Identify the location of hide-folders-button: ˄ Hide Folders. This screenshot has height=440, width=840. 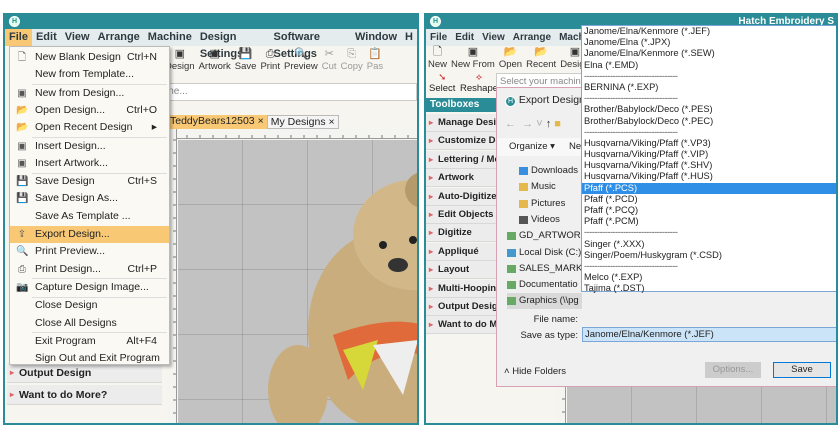
(535, 371).